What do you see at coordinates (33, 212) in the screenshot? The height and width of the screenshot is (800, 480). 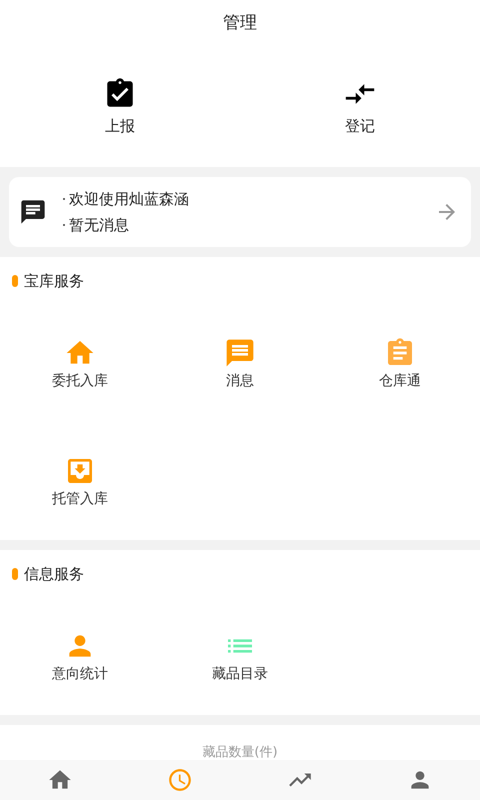 I see `chat-icon` at bounding box center [33, 212].